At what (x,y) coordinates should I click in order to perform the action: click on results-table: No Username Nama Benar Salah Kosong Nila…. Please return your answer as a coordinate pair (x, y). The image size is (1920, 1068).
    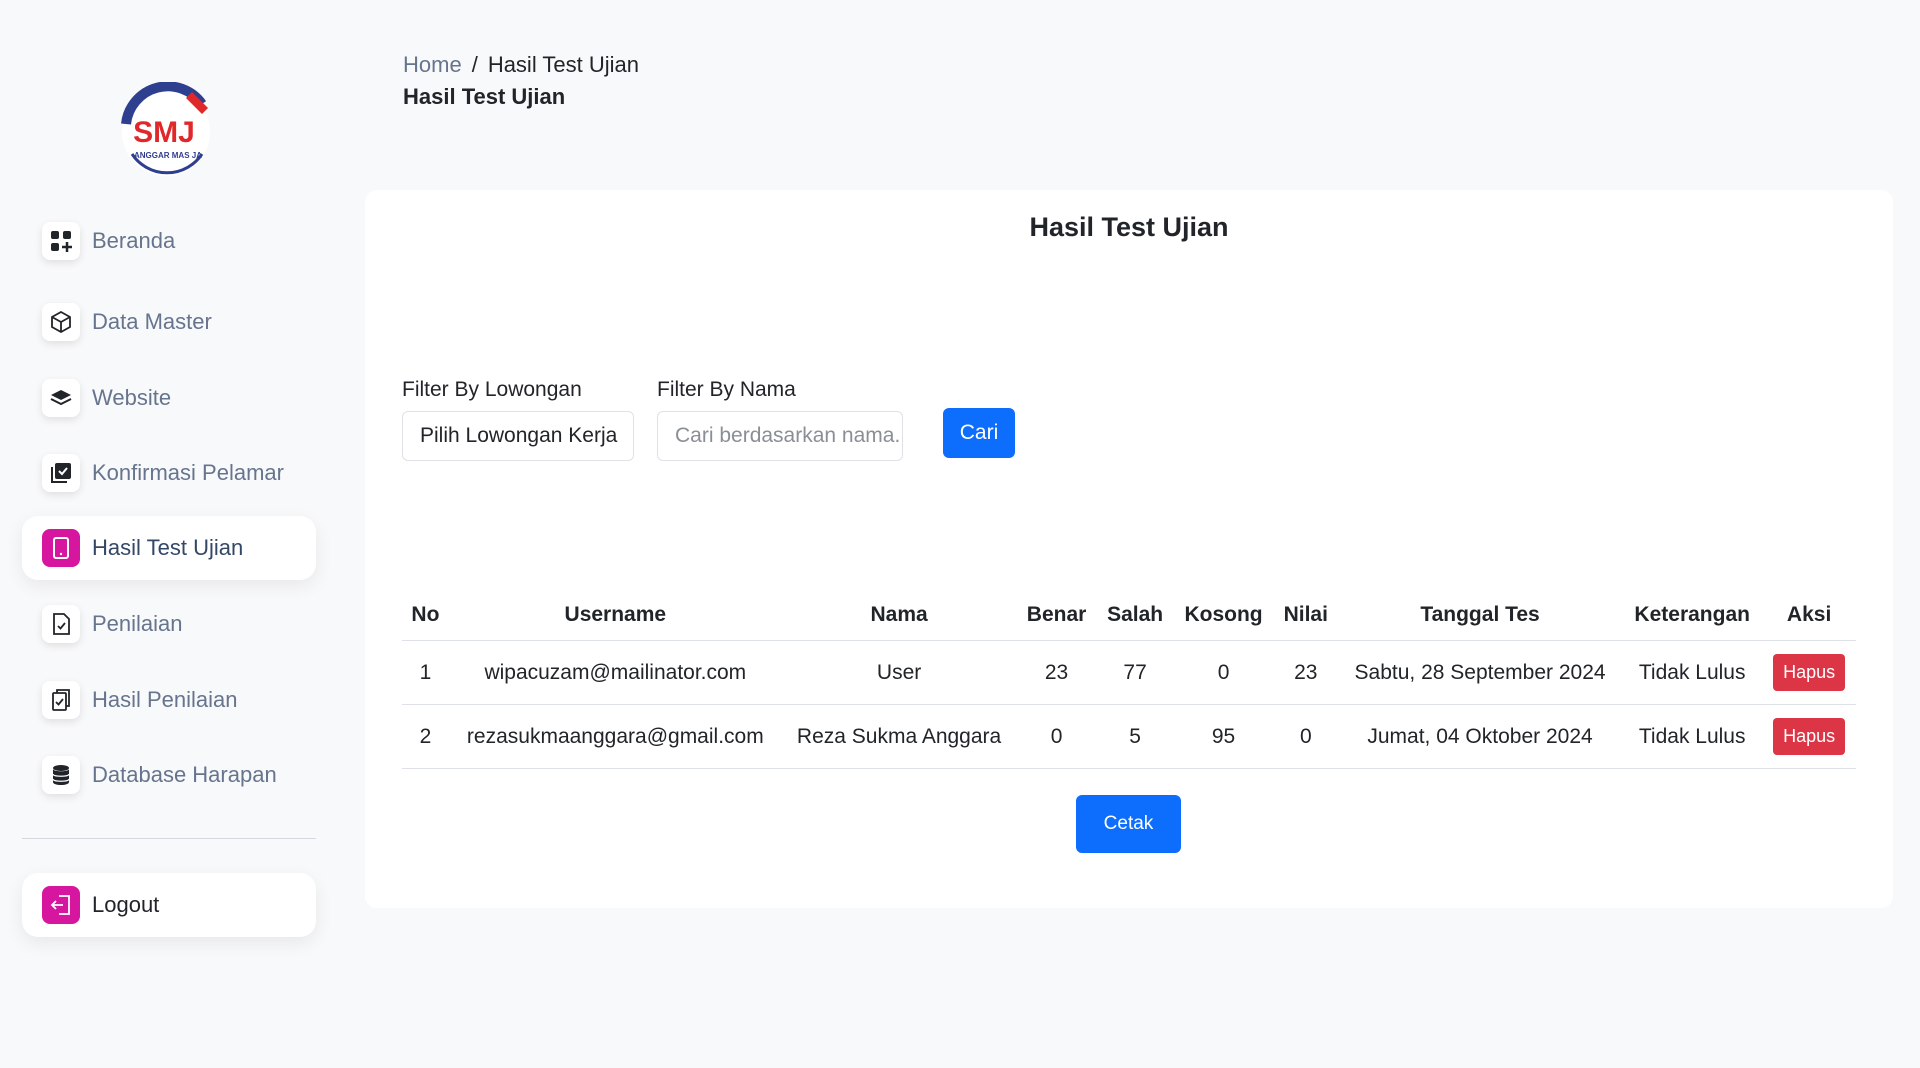
    Looking at the image, I should click on (1129, 679).